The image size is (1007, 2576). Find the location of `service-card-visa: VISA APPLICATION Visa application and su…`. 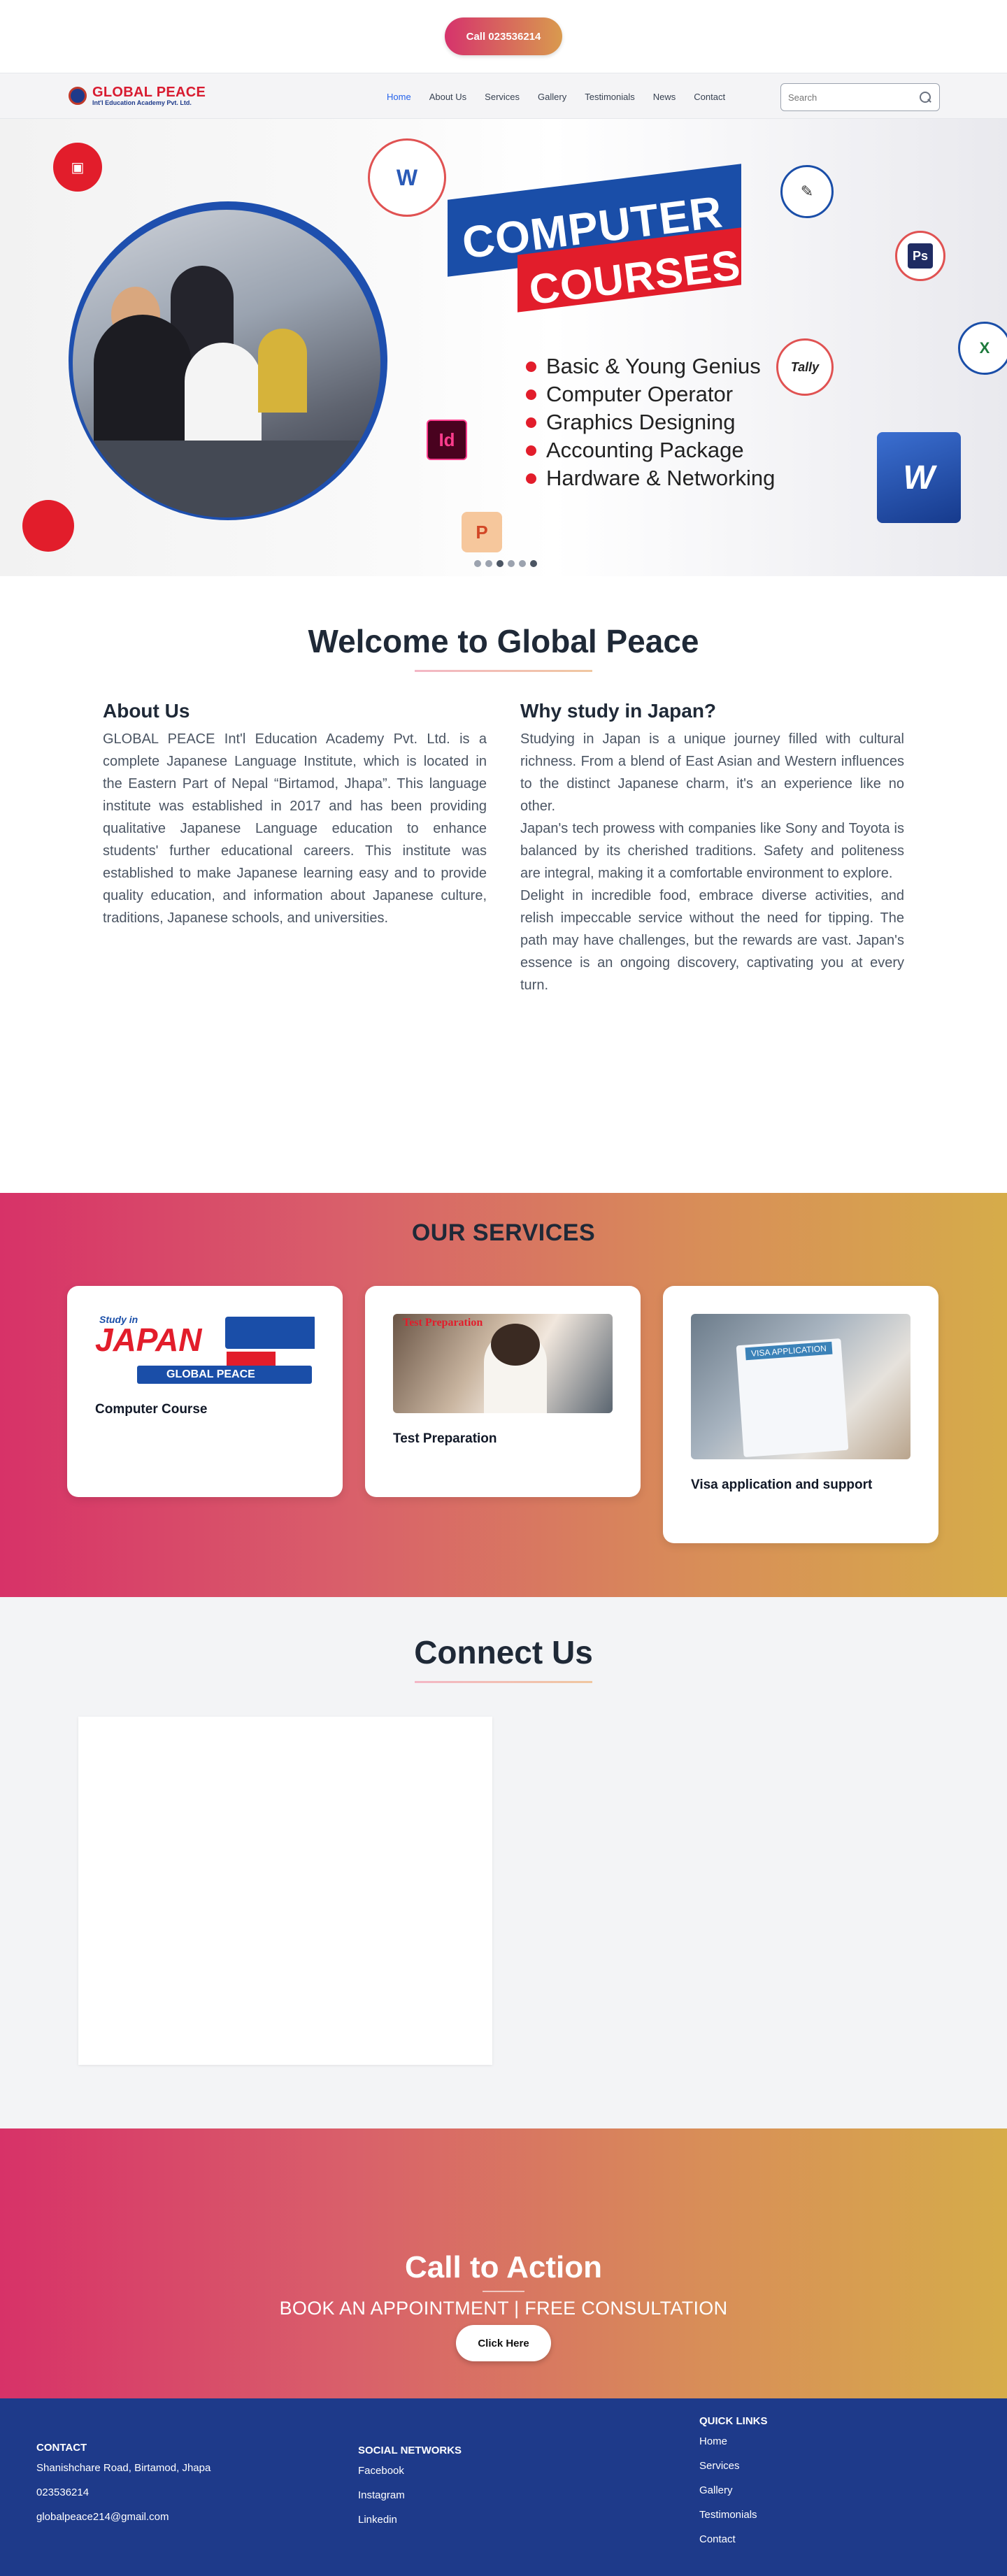

service-card-visa: VISA APPLICATION Visa application and su… is located at coordinates (801, 1414).